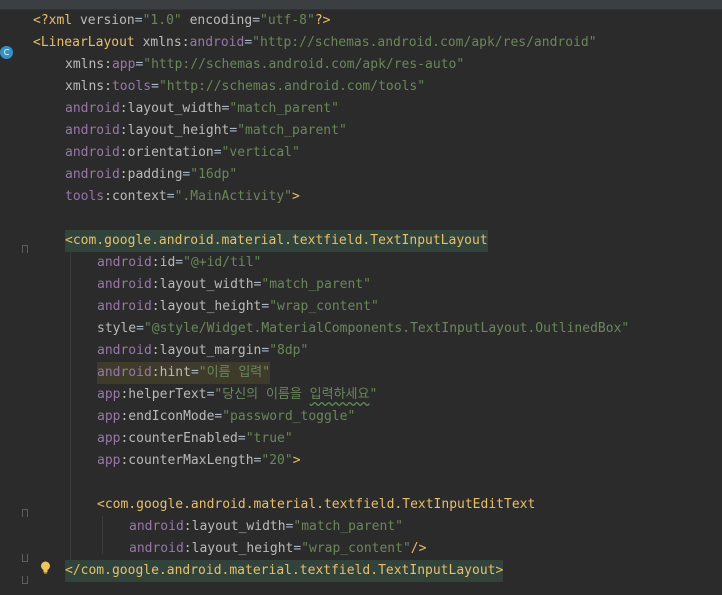 This screenshot has width=722, height=595. Describe the element at coordinates (221, 20) in the screenshot. I see `code-token: encoding` at that location.